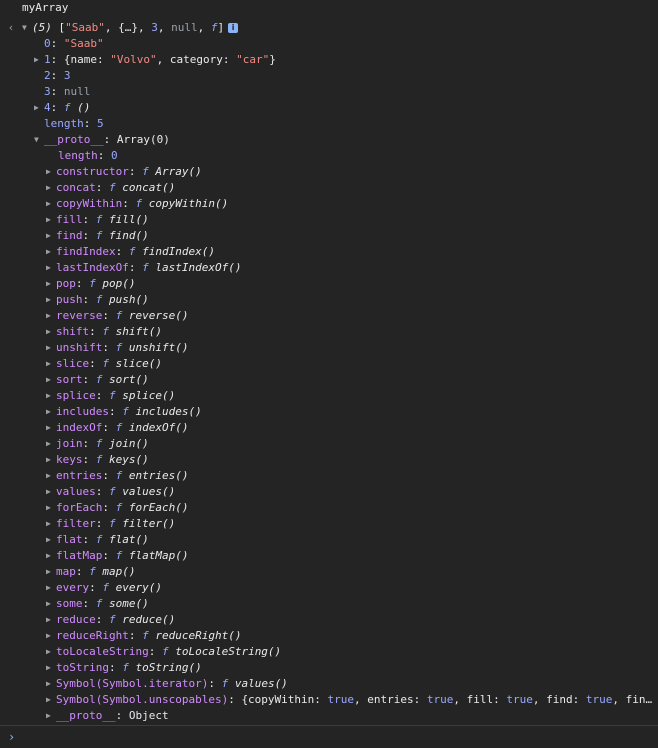  I want to click on proto-method-row: ▶ reverse: f reverse(), so click(117, 316).